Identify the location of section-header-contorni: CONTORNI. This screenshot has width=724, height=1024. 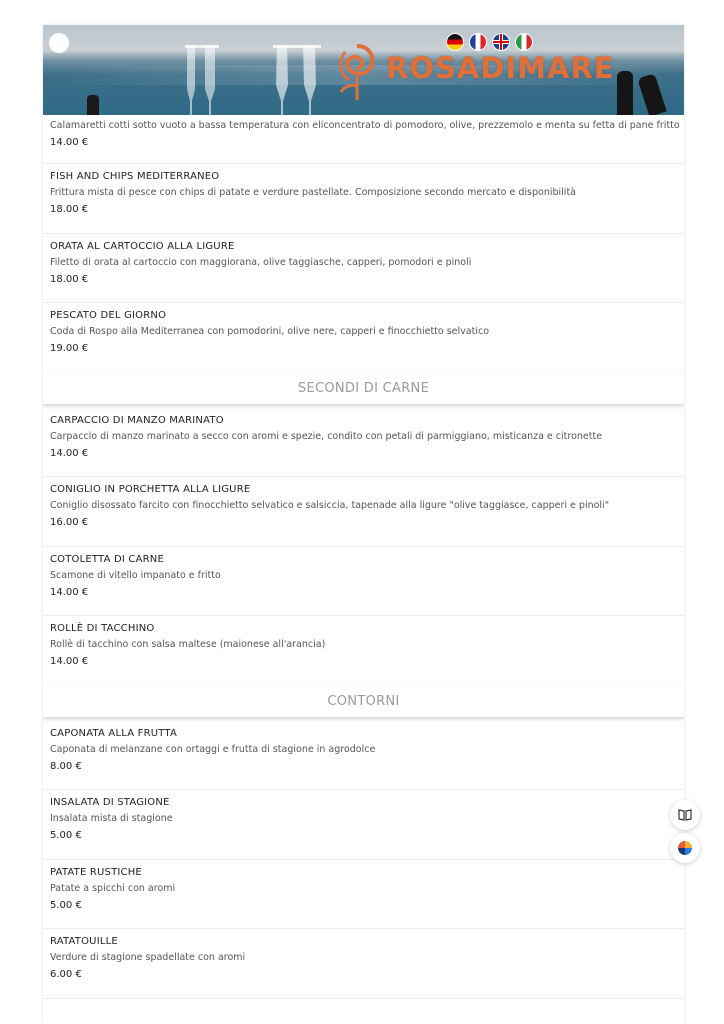
(363, 701).